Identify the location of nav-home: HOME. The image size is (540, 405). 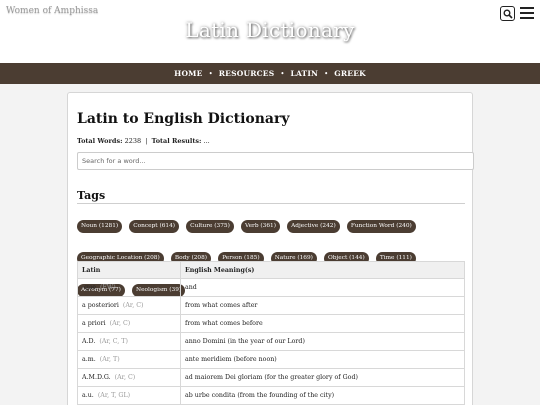
(188, 73).